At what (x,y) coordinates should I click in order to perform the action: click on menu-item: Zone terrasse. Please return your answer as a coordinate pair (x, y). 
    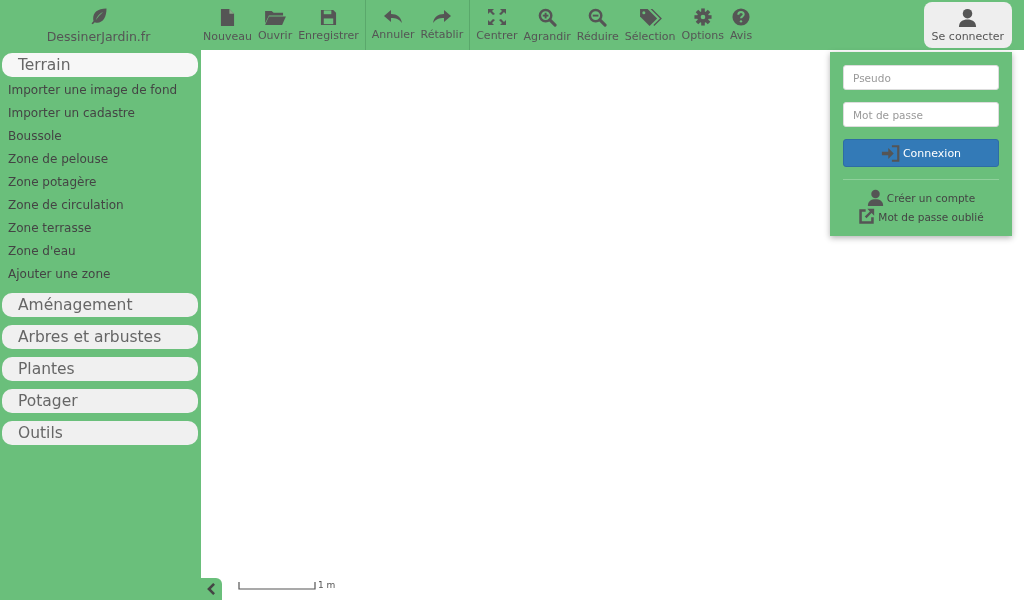
    Looking at the image, I should click on (100, 228).